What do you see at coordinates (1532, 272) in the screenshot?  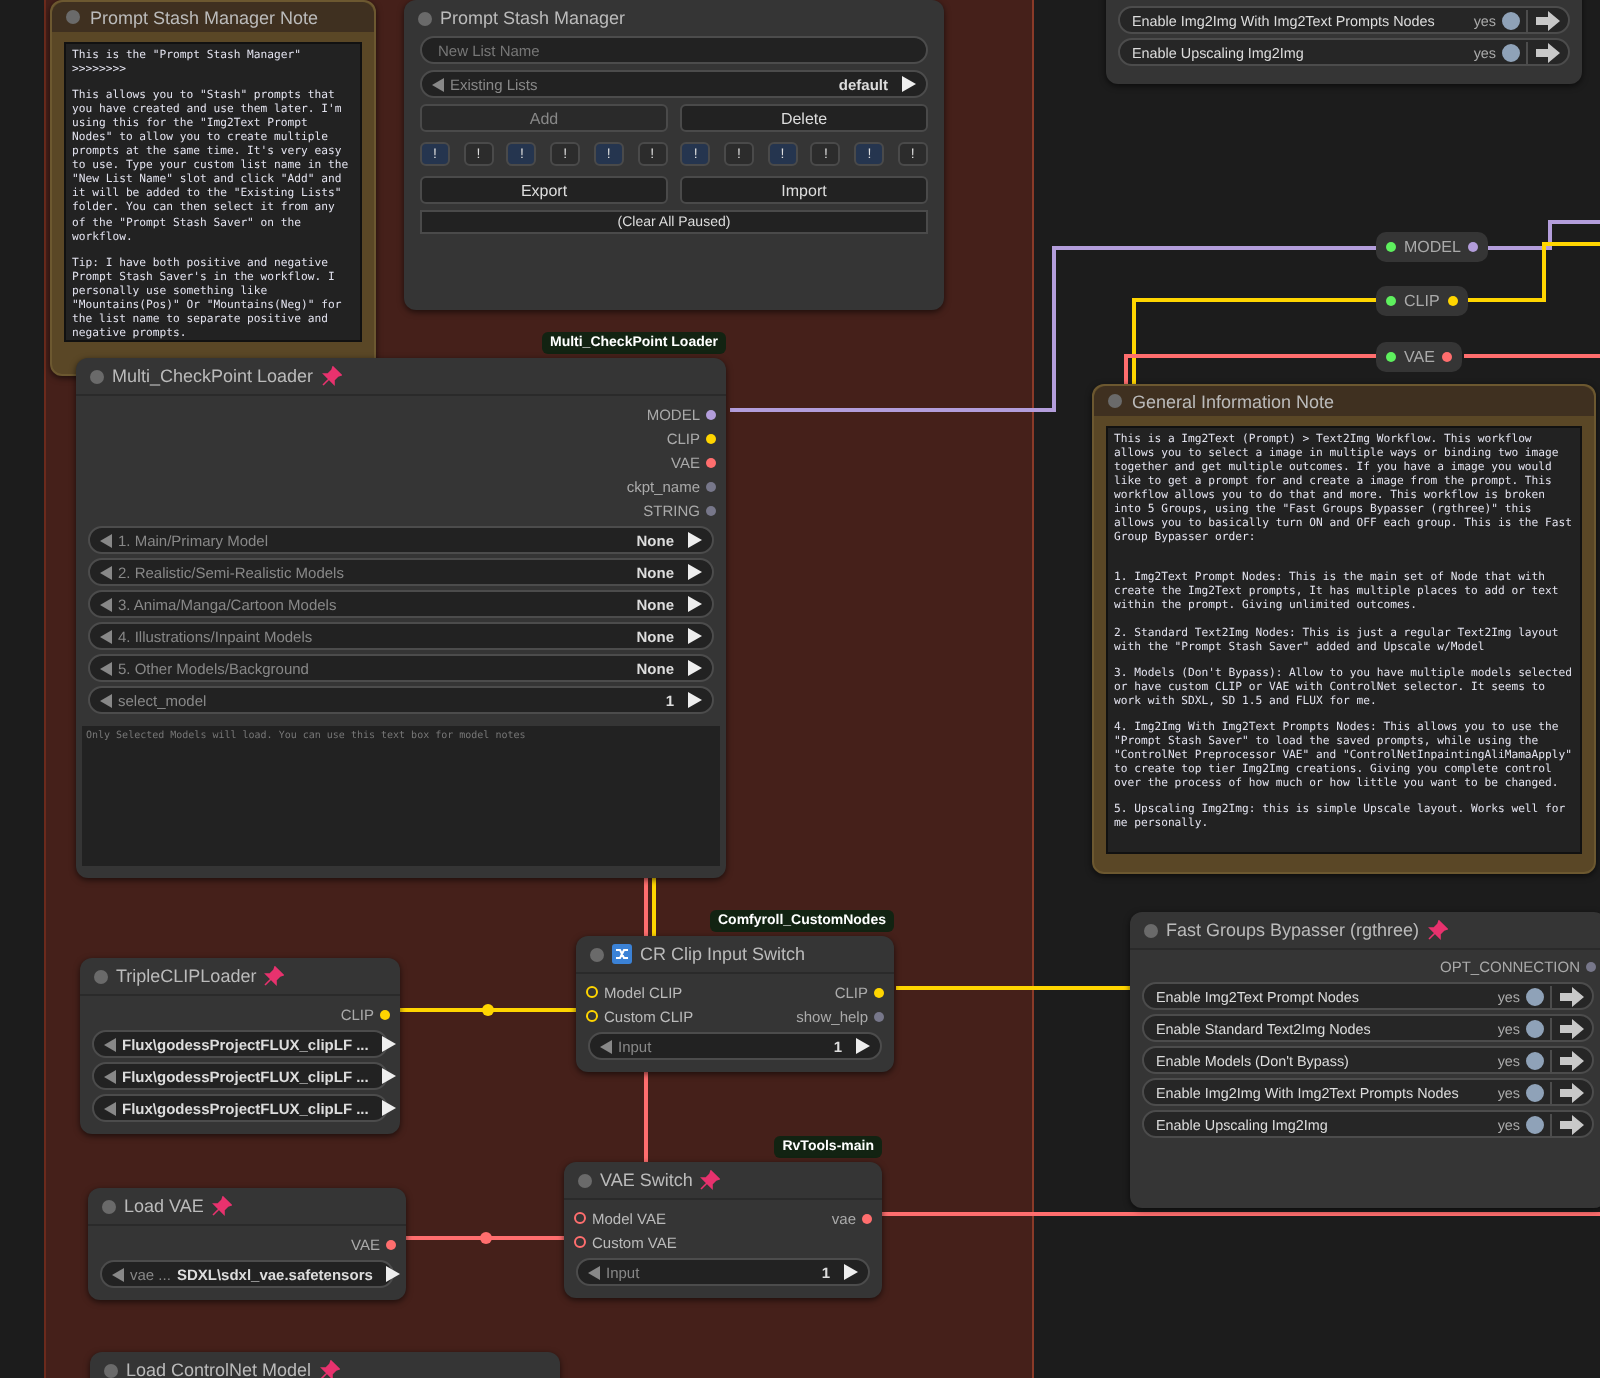 I see `clip-wire` at bounding box center [1532, 272].